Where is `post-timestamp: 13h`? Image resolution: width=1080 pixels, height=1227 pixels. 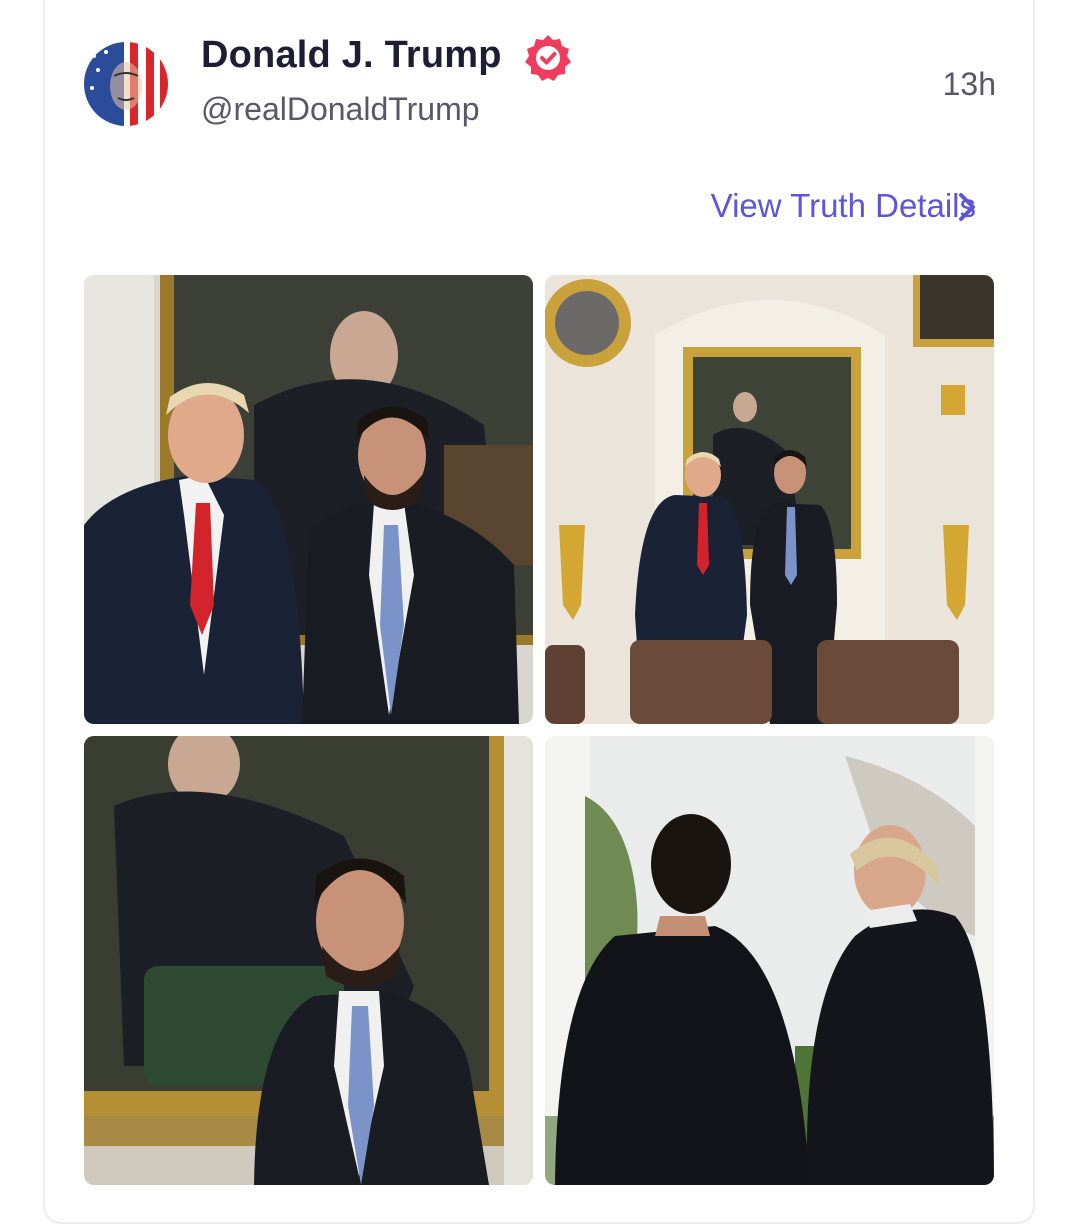
post-timestamp: 13h is located at coordinates (969, 84).